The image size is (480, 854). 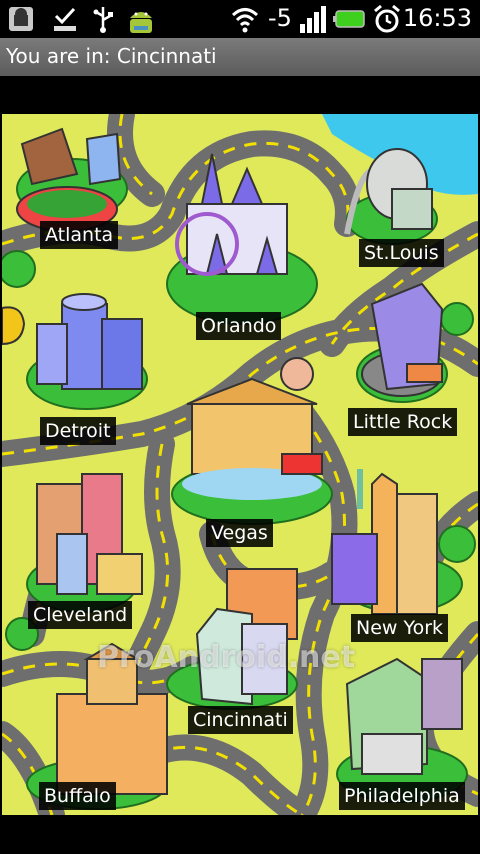 I want to click on city-philadelphia: Philadelphia, so click(x=402, y=796).